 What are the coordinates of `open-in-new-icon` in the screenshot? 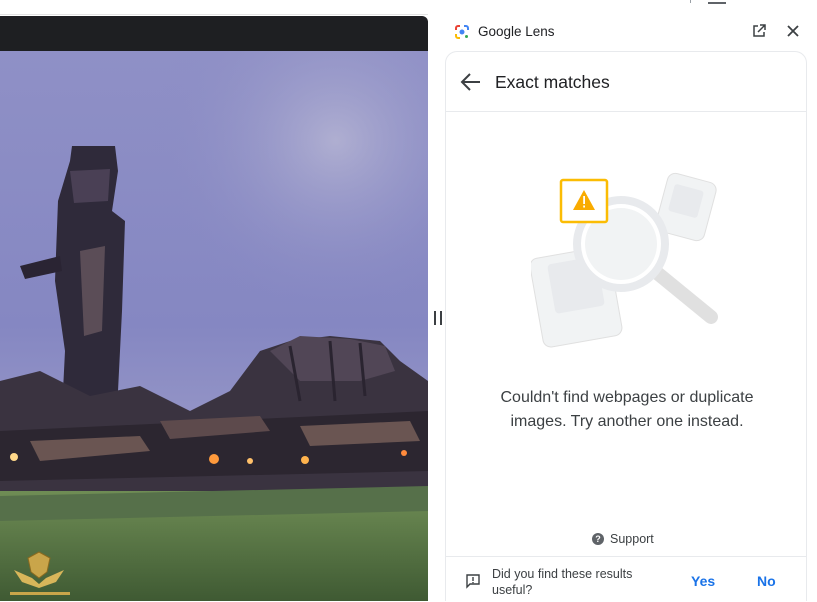 It's located at (759, 31).